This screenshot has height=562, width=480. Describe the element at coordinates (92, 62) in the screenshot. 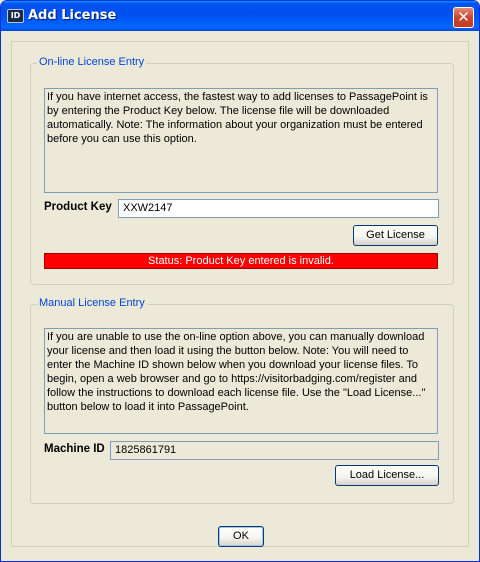

I see `online-license-legend: On-line License Entry` at that location.